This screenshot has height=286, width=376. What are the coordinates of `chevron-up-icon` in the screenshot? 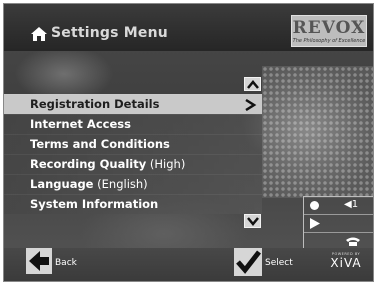 It's located at (253, 84).